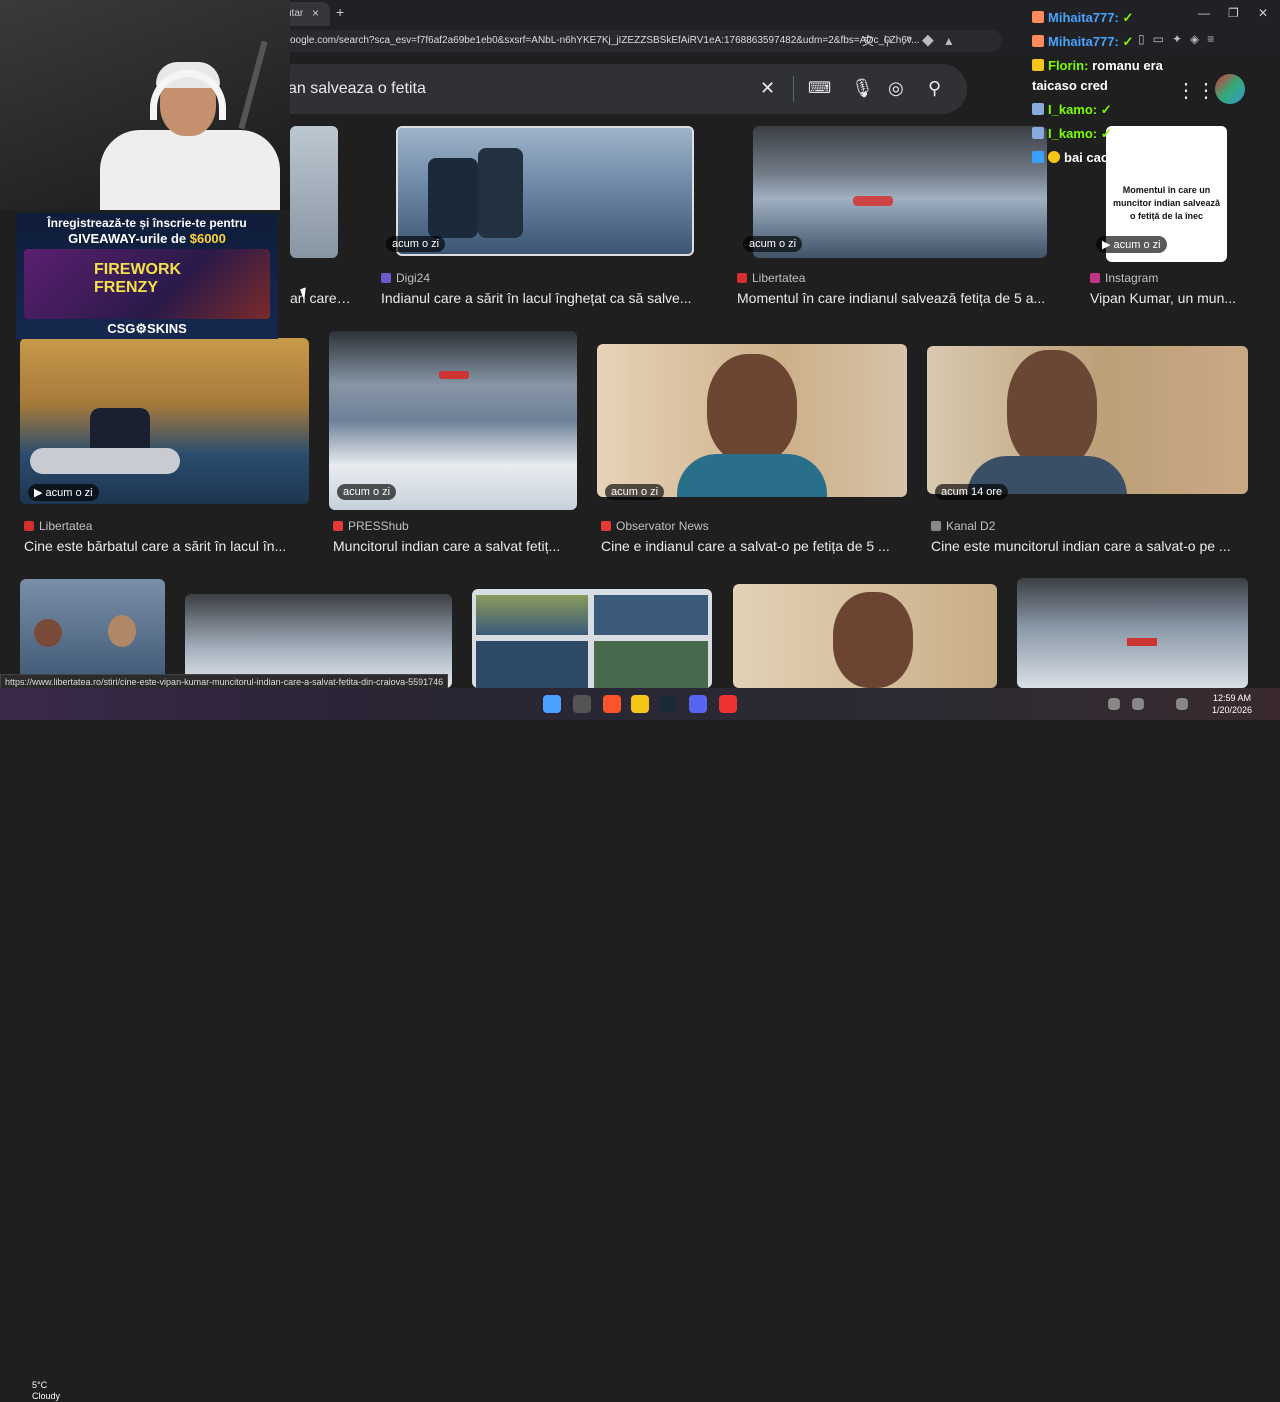 Image resolution: width=1280 pixels, height=1402 pixels. What do you see at coordinates (1124, 278) in the screenshot?
I see `result-source-3: Instagram` at bounding box center [1124, 278].